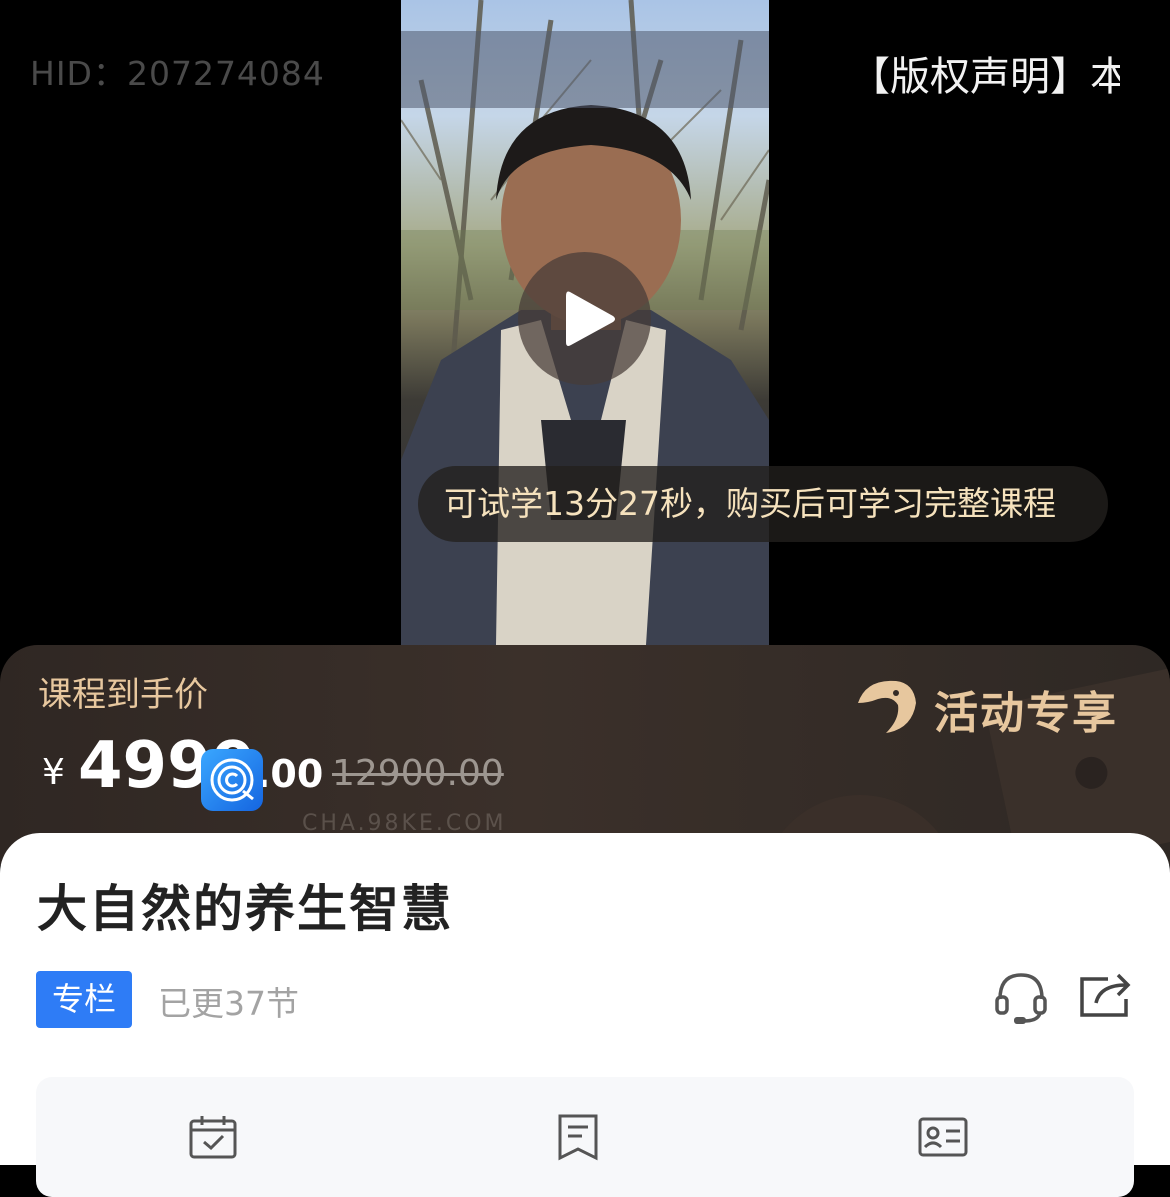 This screenshot has width=1170, height=1197. Describe the element at coordinates (245, 909) in the screenshot. I see `course-title: 大自然的养生智慧` at that location.